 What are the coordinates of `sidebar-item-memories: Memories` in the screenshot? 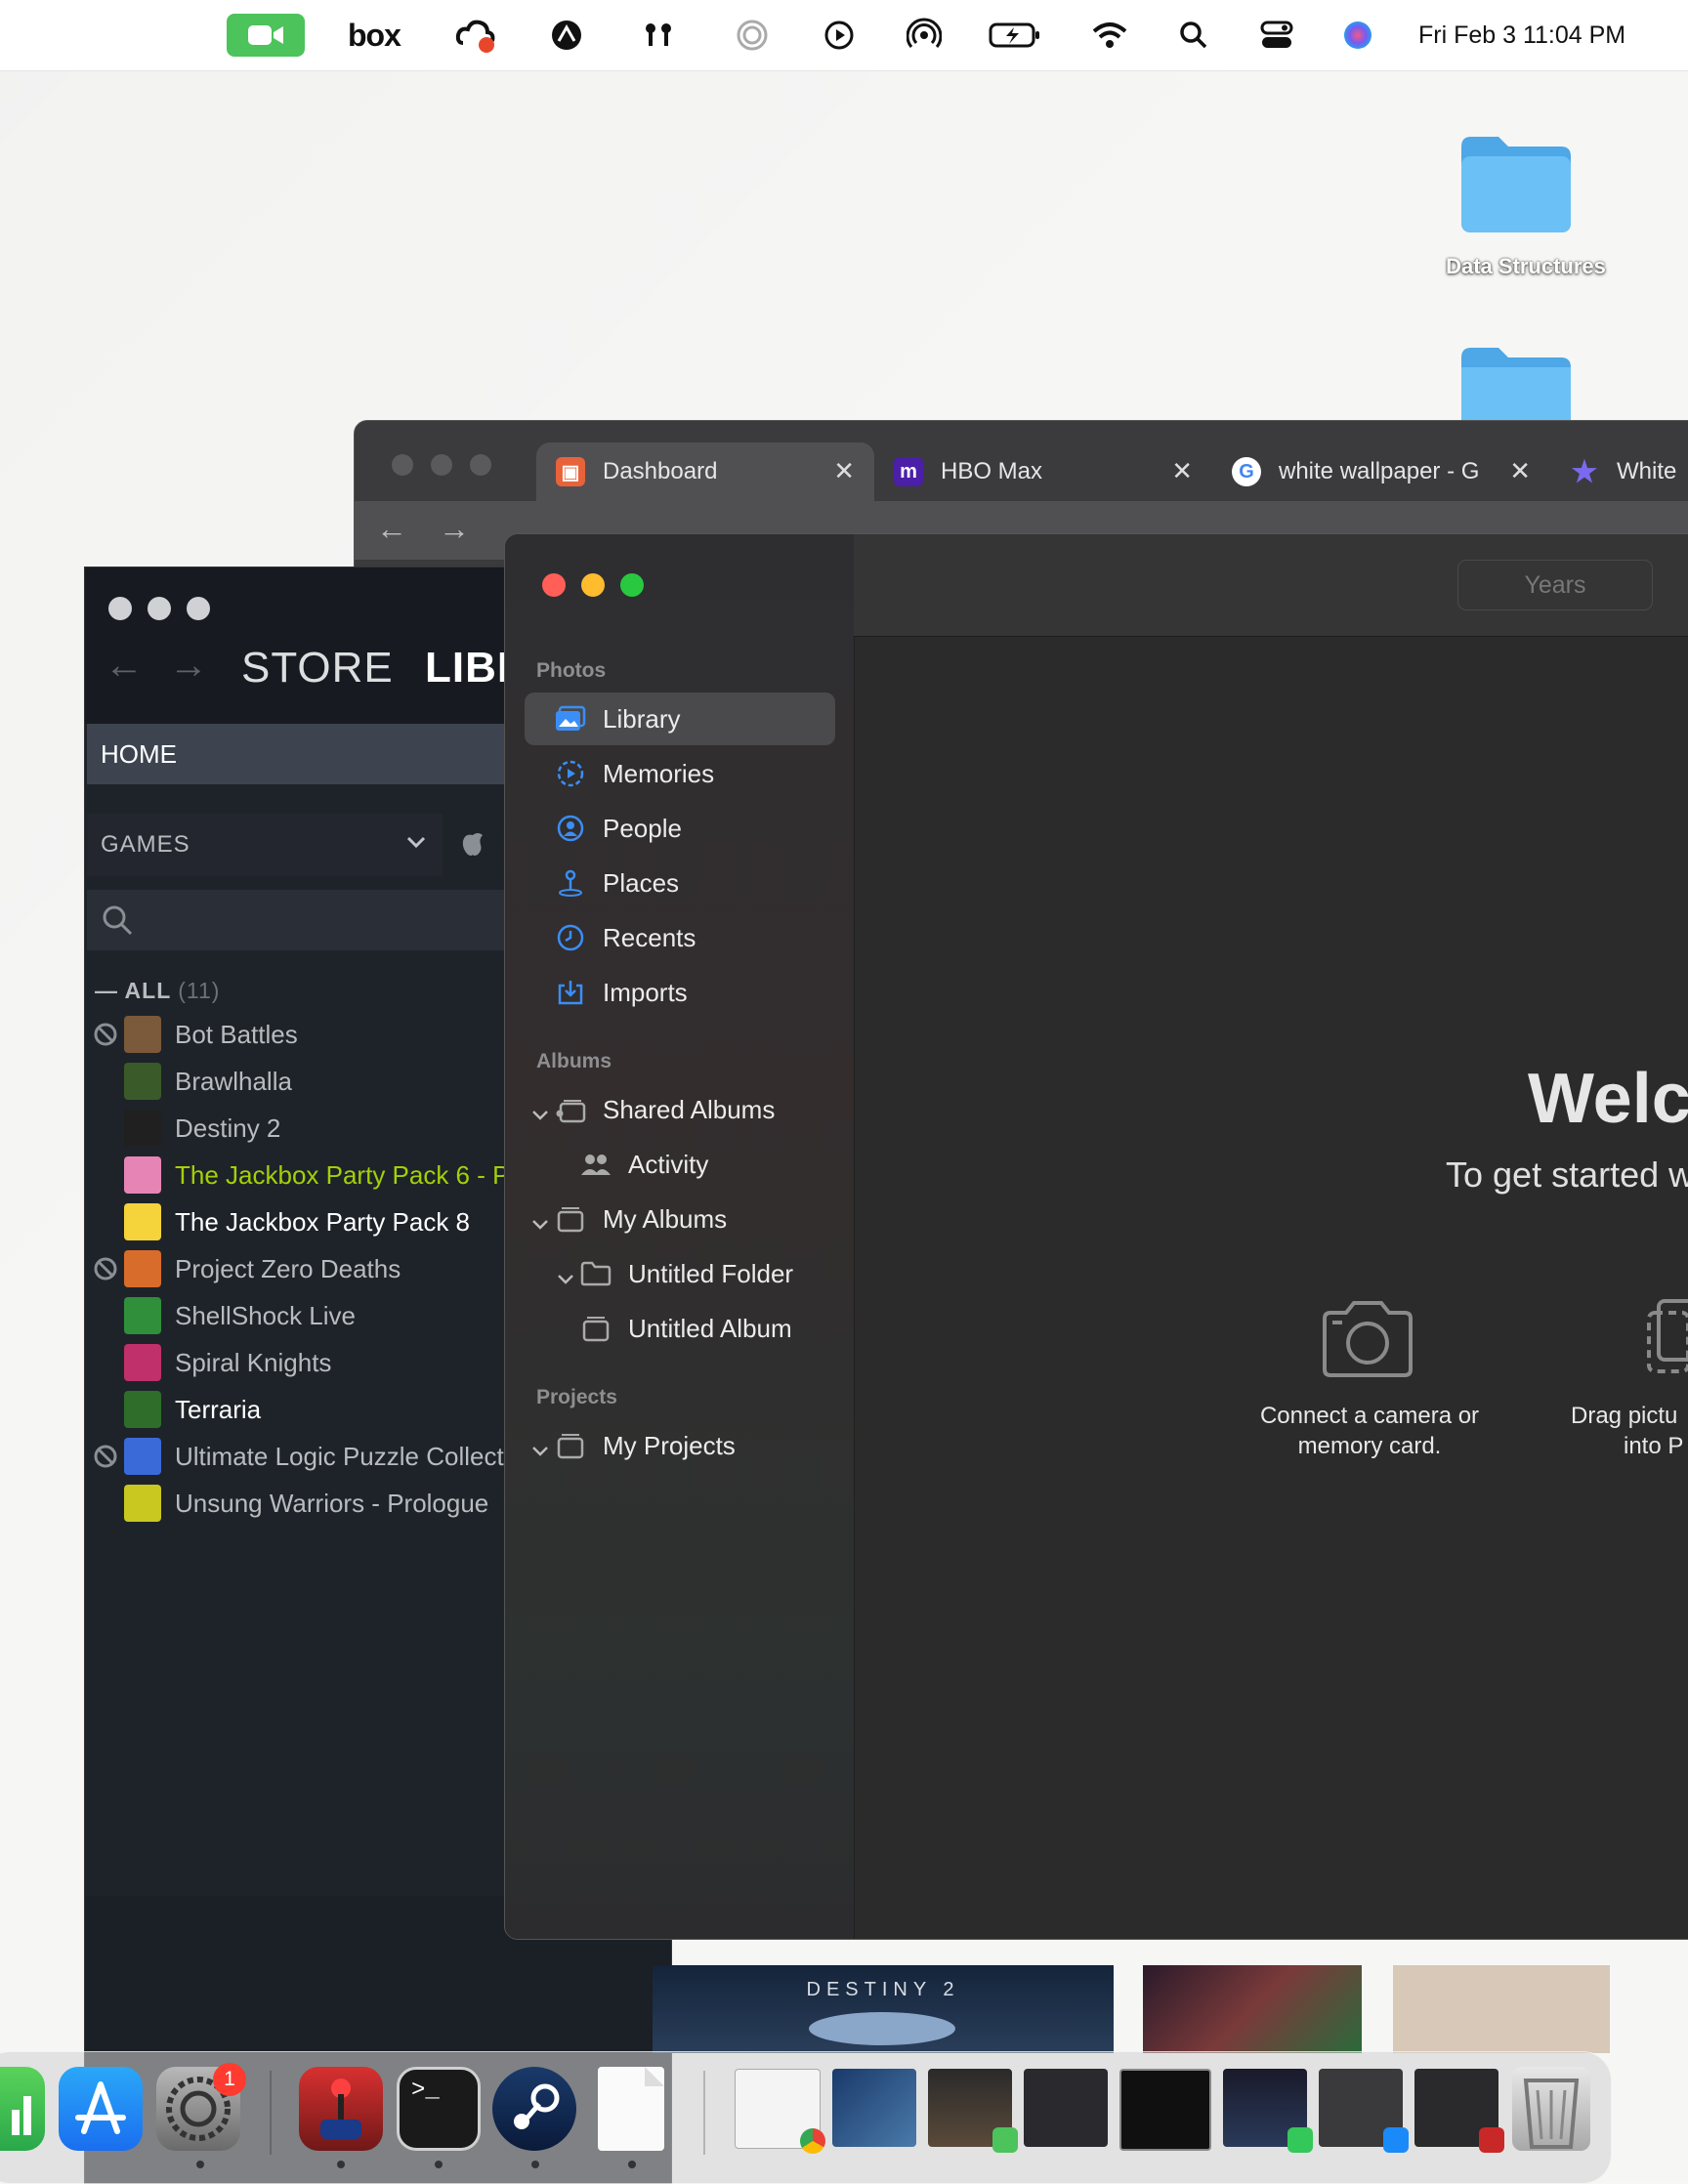 It's located at (680, 773).